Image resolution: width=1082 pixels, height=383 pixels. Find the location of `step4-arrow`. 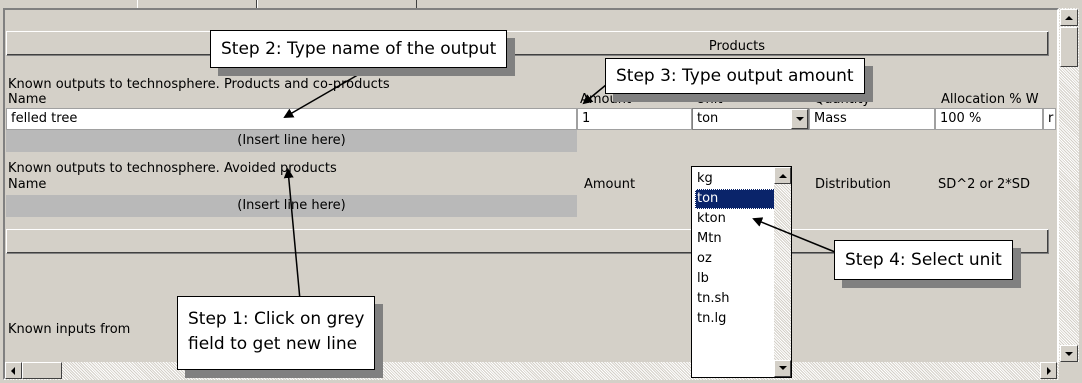

step4-arrow is located at coordinates (794, 235).